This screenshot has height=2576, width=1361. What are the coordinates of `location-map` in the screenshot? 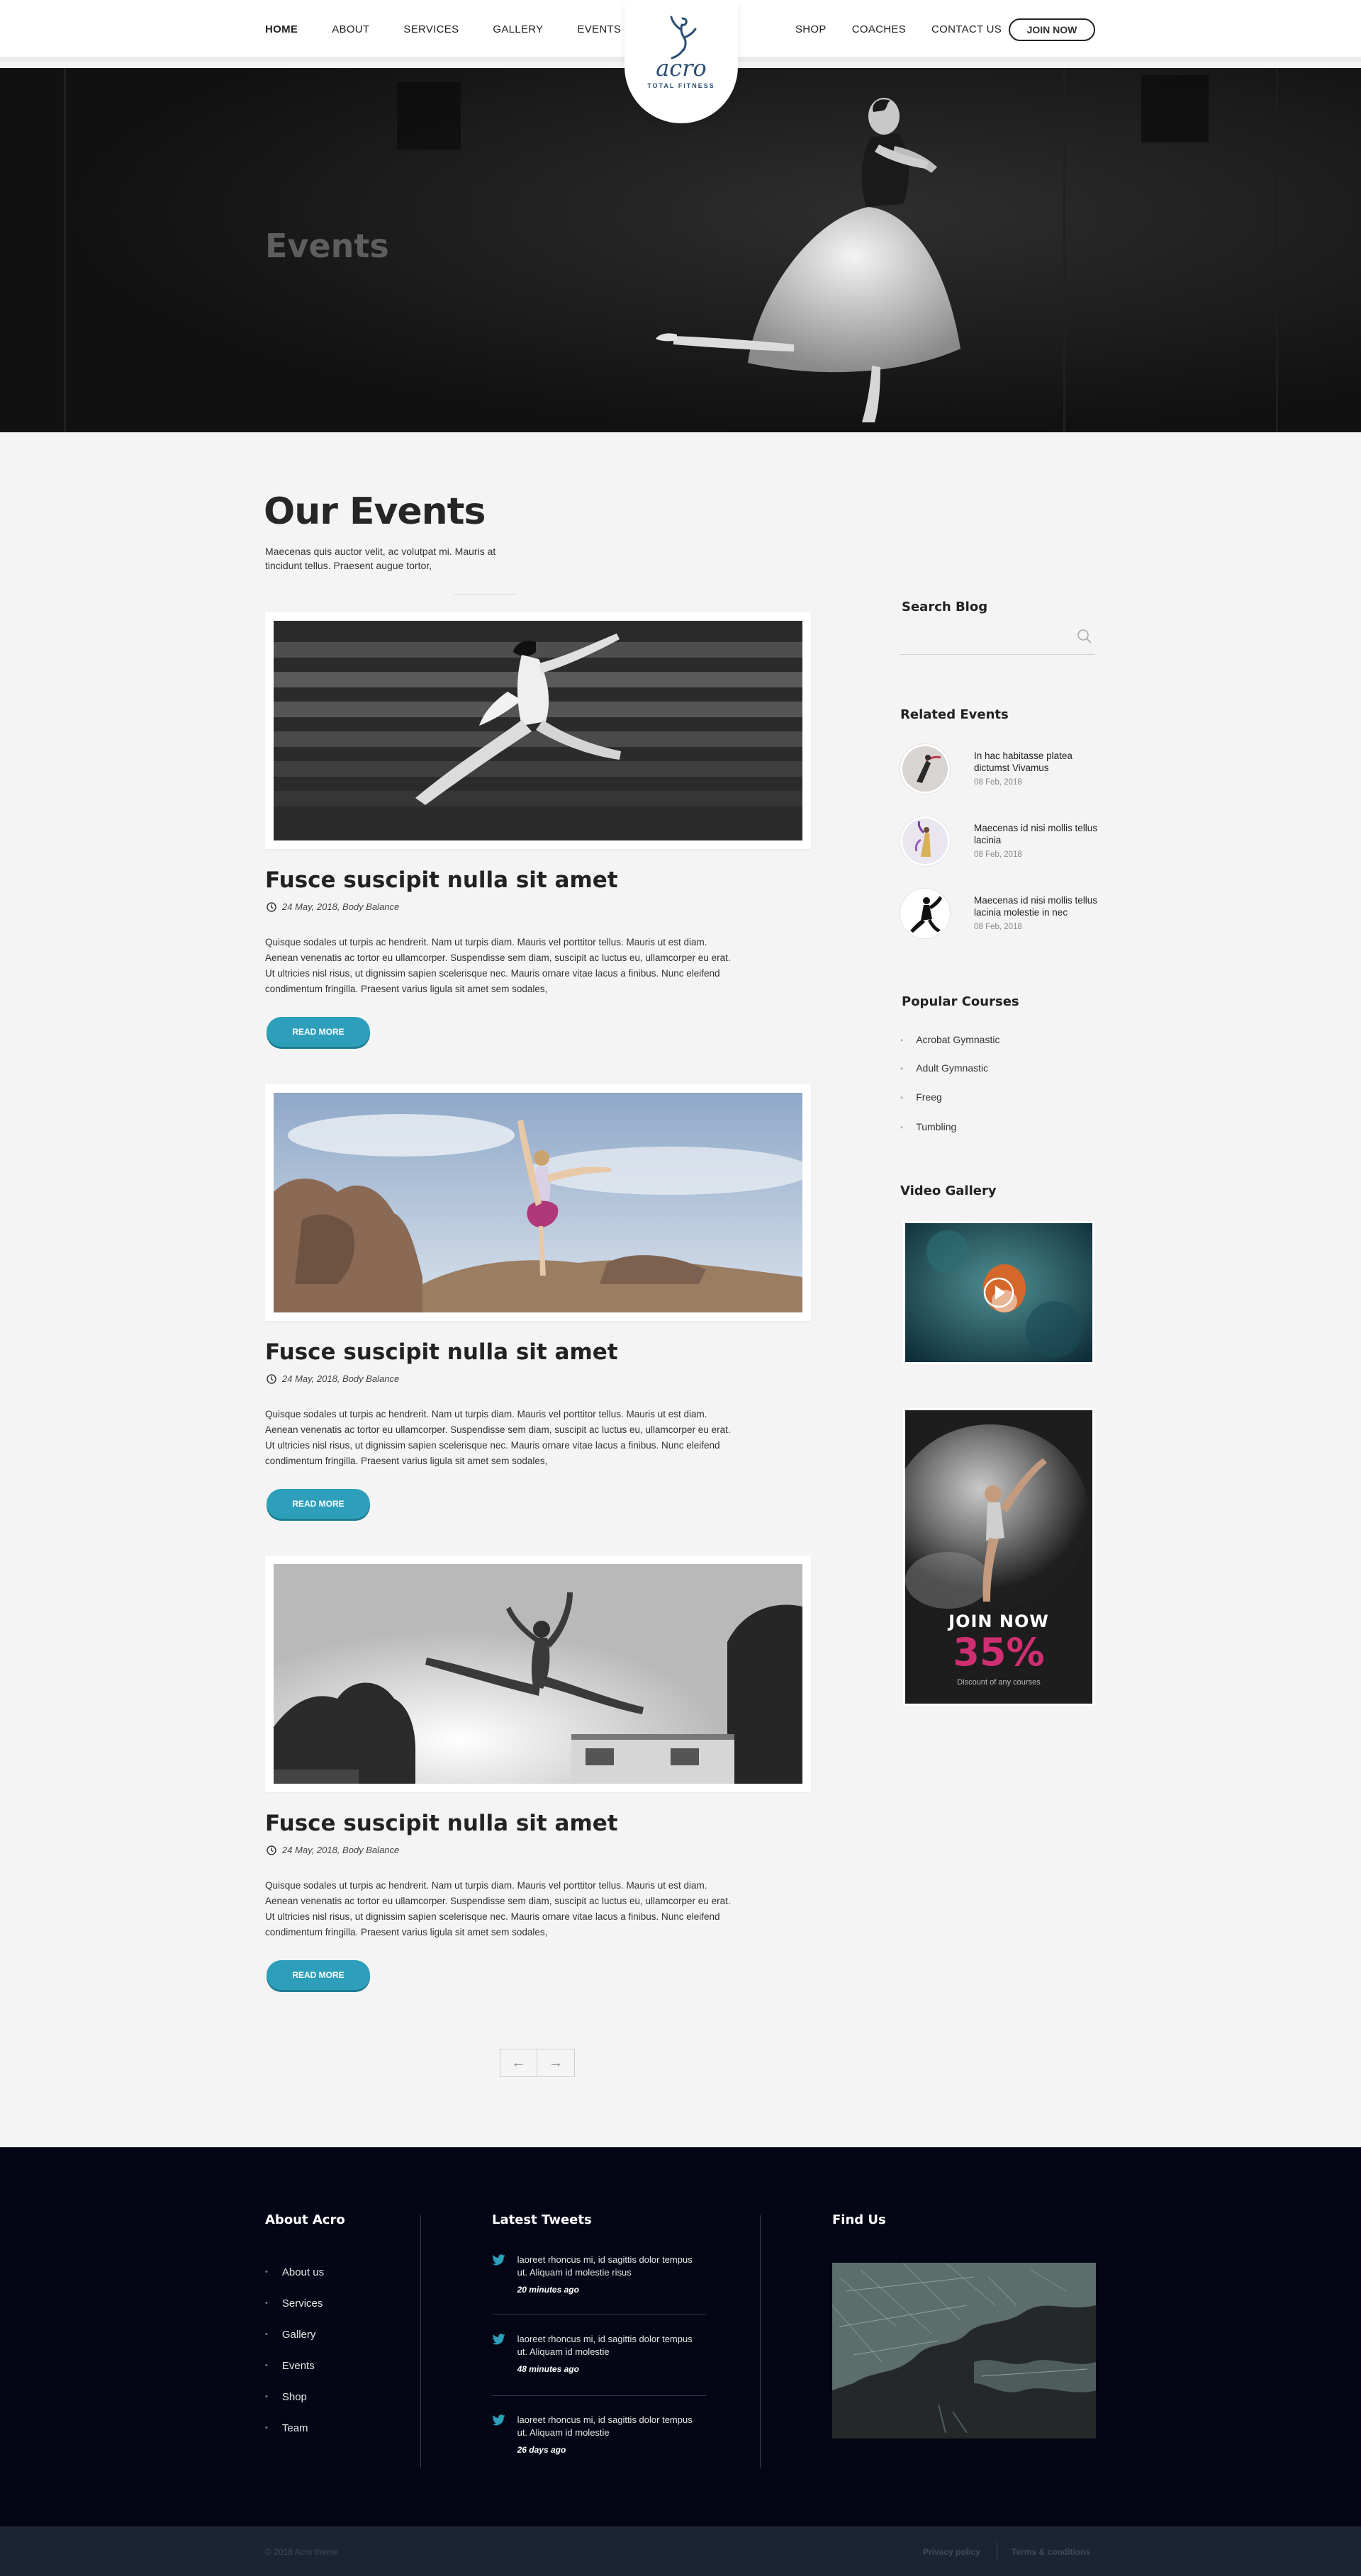 It's located at (964, 2351).